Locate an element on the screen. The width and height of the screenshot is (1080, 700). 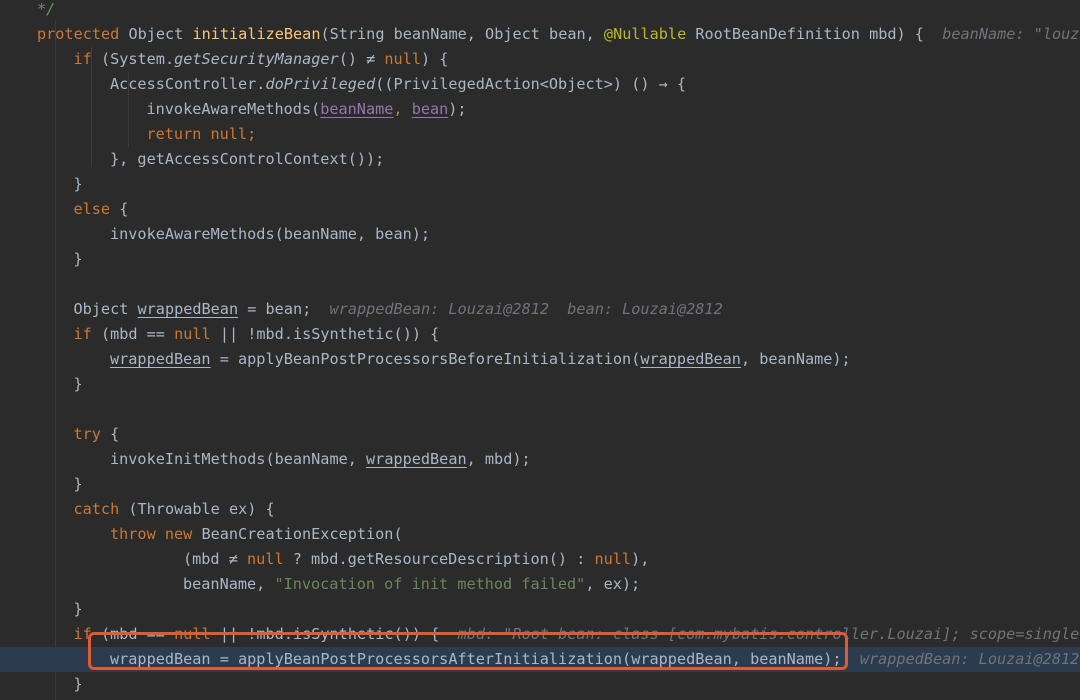
code-line: throw new BeanCreationException( is located at coordinates (540, 534).